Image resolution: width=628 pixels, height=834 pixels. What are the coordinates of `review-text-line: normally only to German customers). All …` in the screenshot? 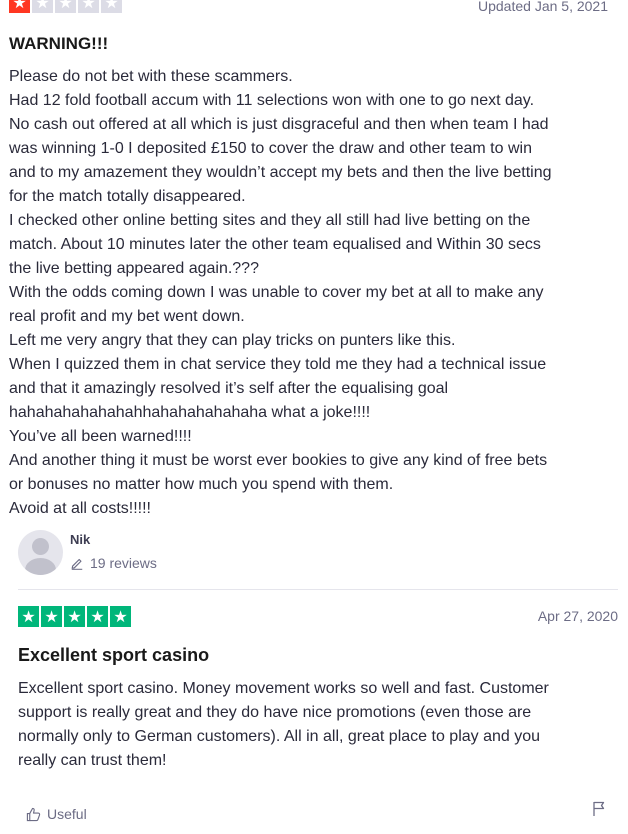 It's located at (279, 736).